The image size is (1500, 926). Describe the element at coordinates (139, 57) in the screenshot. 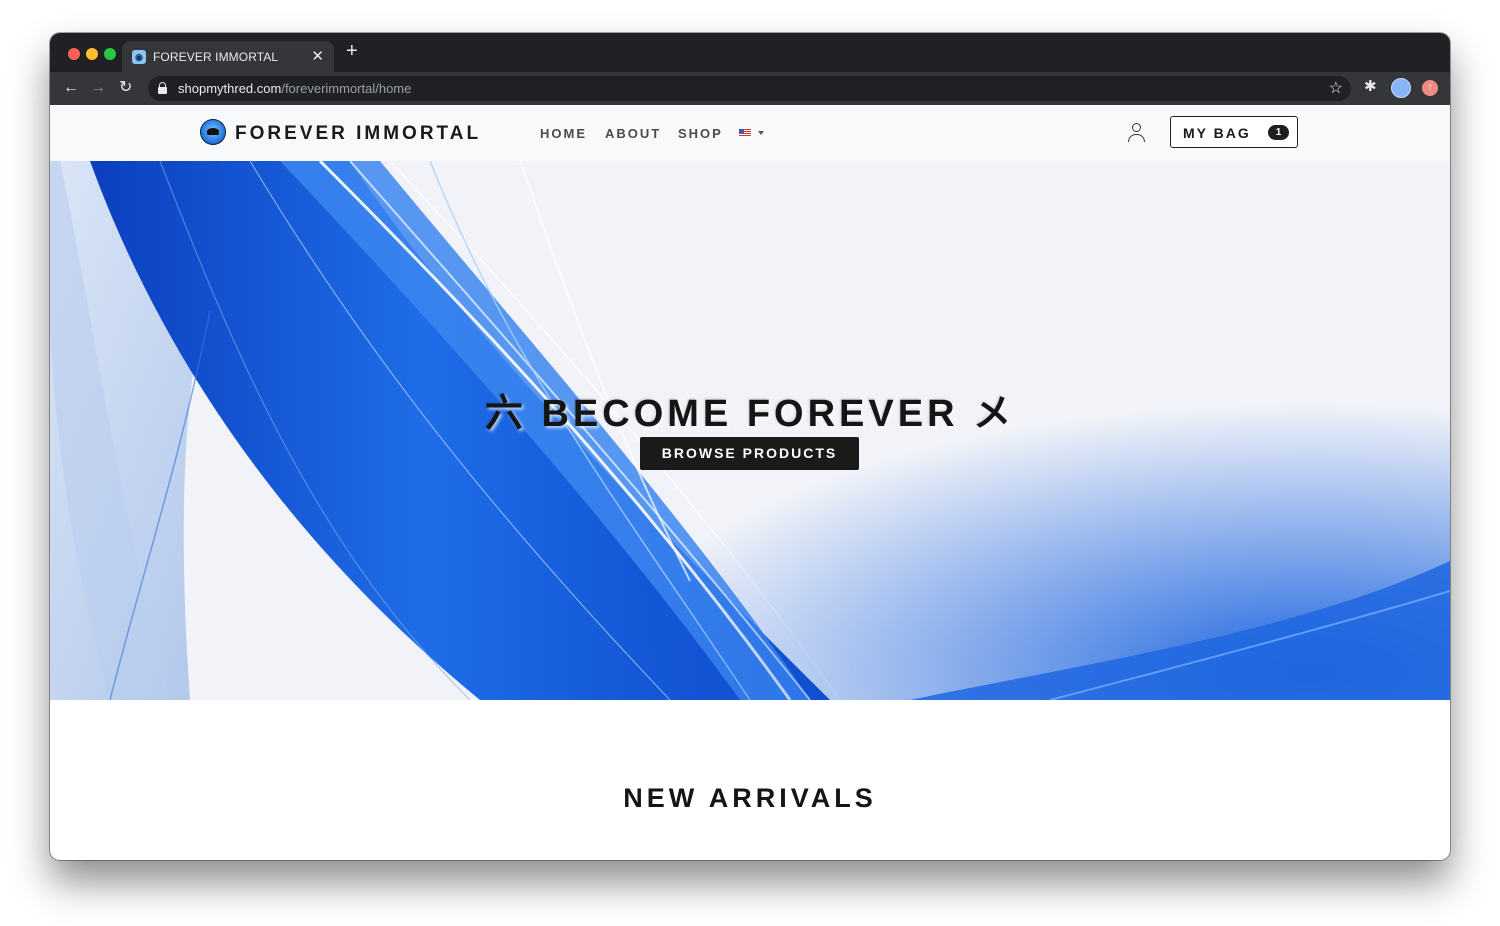

I see `site-favicon-icon: ◉` at that location.